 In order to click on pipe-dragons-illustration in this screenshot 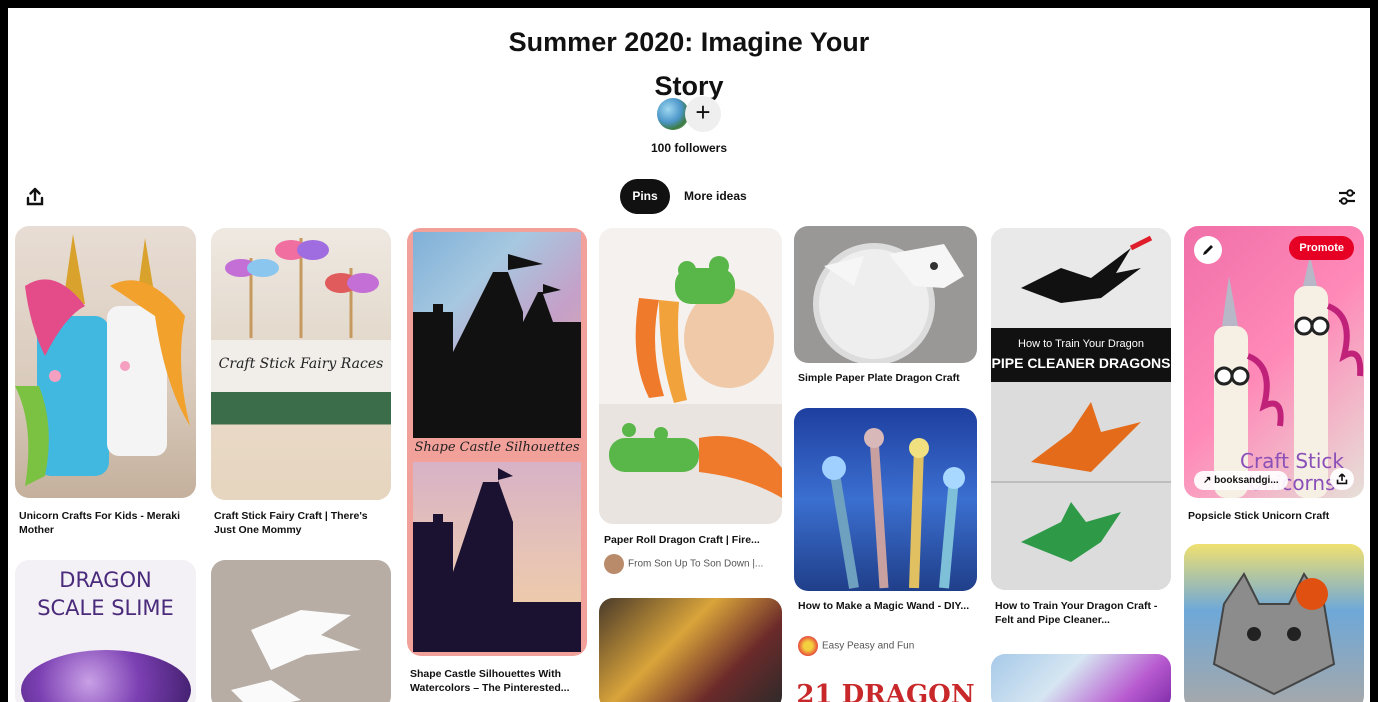, I will do `click(1081, 486)`.